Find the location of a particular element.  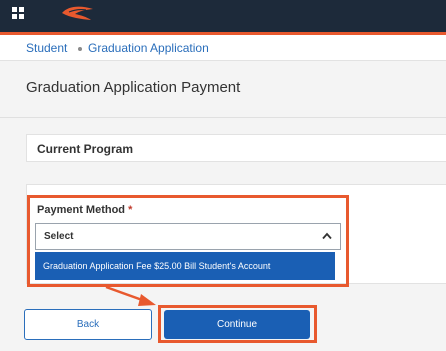

page-title: Graduation Application Payment is located at coordinates (133, 87).